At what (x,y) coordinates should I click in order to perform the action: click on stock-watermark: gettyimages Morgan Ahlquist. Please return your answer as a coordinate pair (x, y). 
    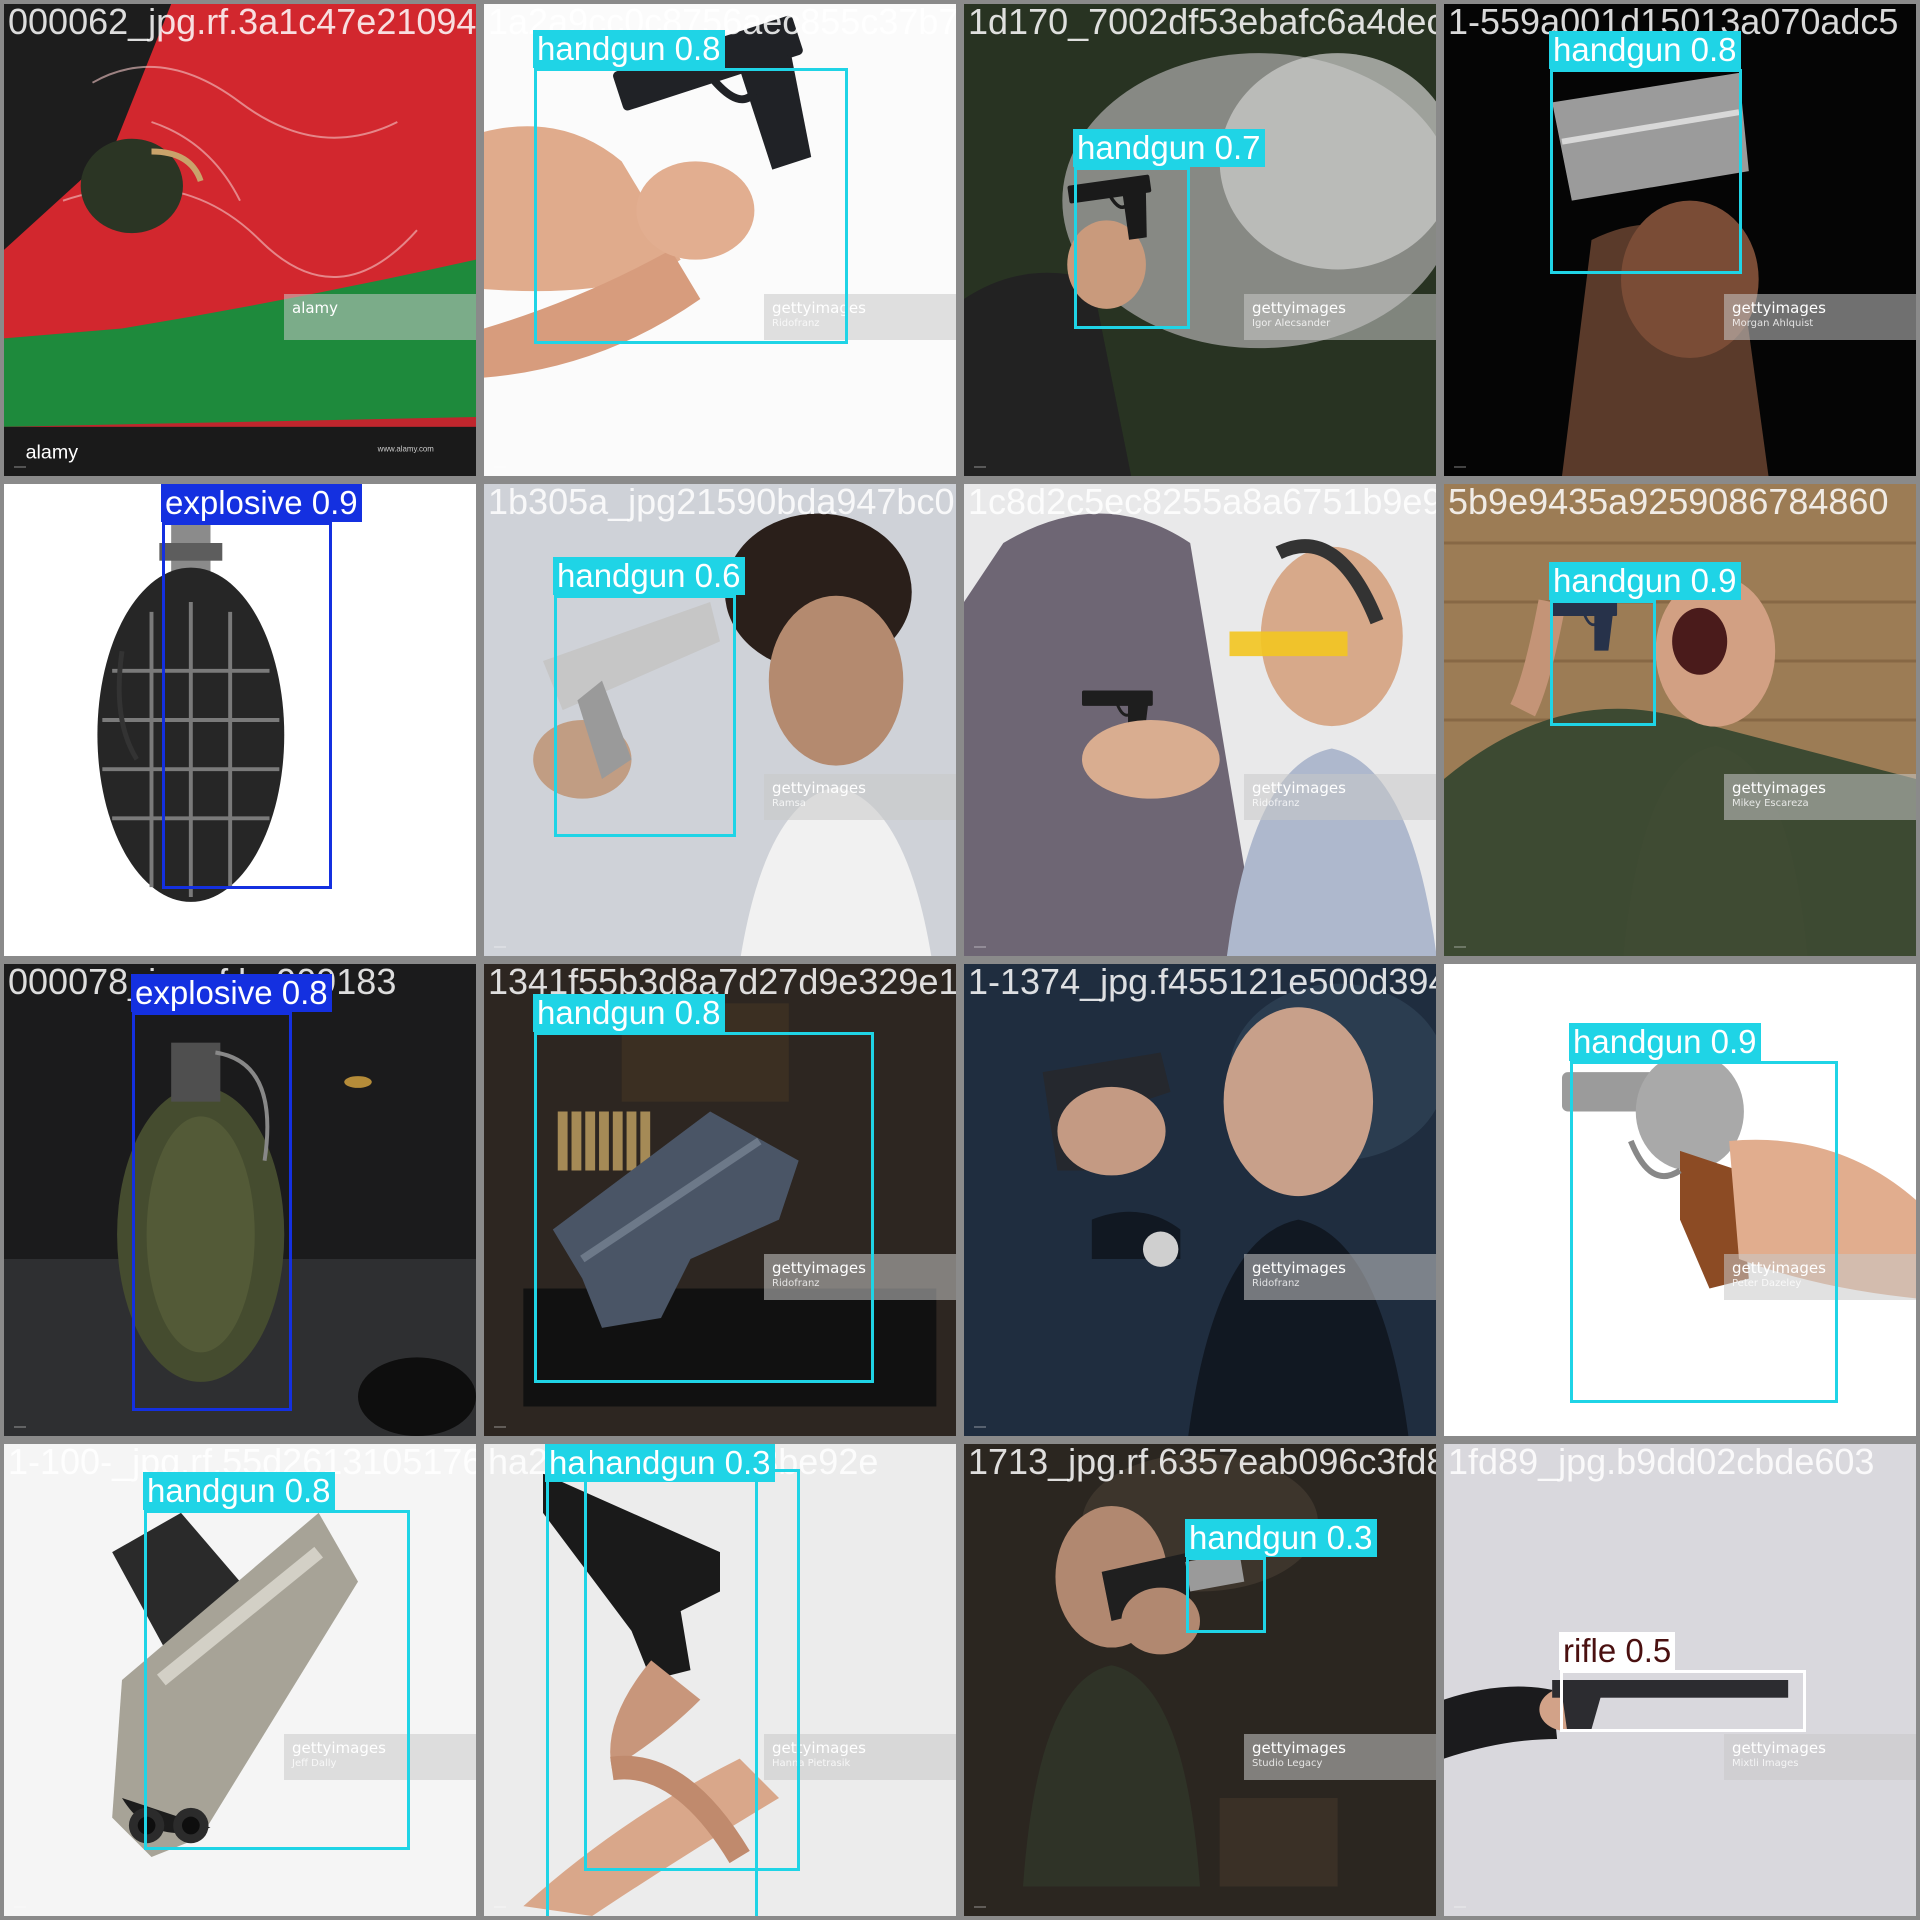
    Looking at the image, I should click on (1820, 317).